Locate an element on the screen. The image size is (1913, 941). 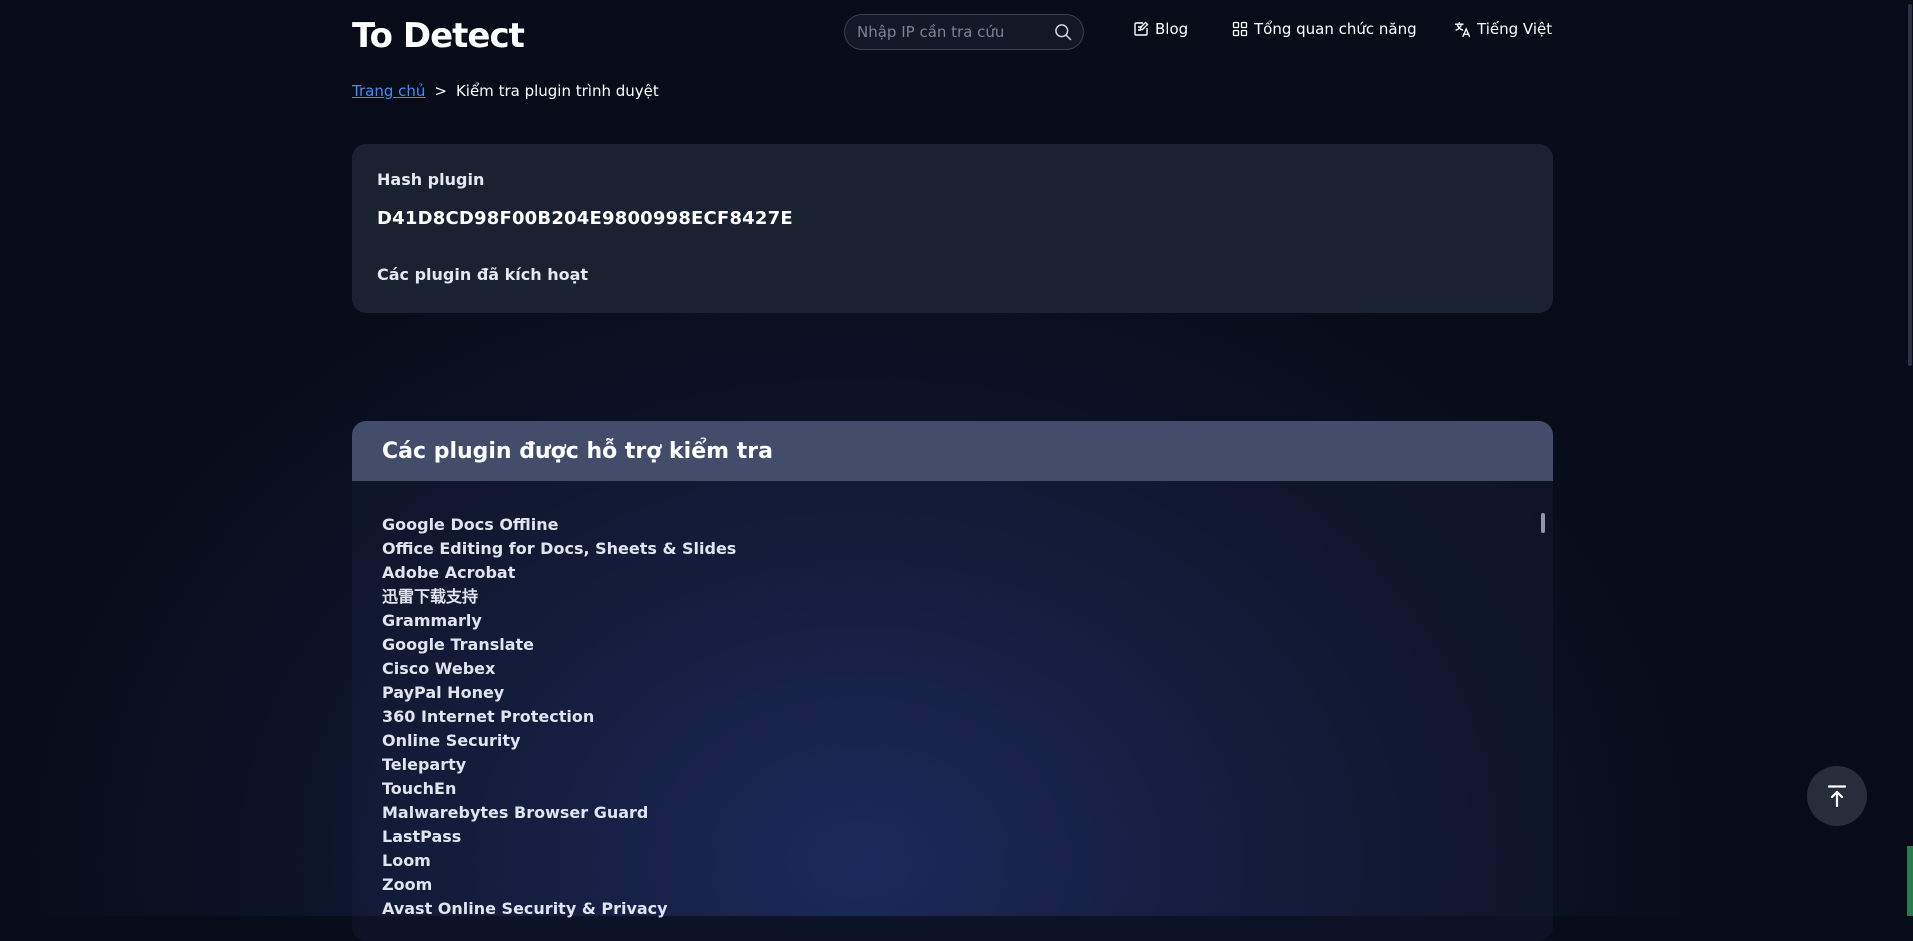
translate-icon is located at coordinates (1462, 29).